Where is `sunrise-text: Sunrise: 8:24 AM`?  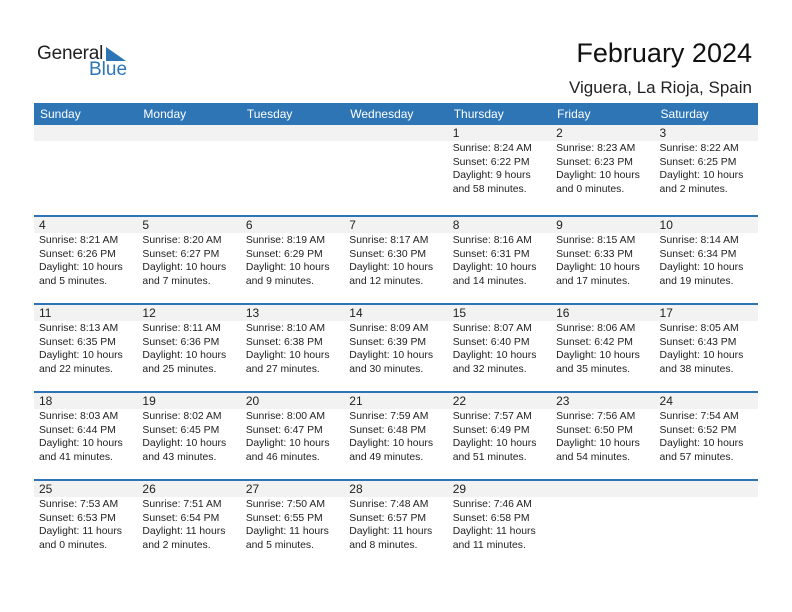
sunrise-text: Sunrise: 8:24 AM is located at coordinates (492, 148).